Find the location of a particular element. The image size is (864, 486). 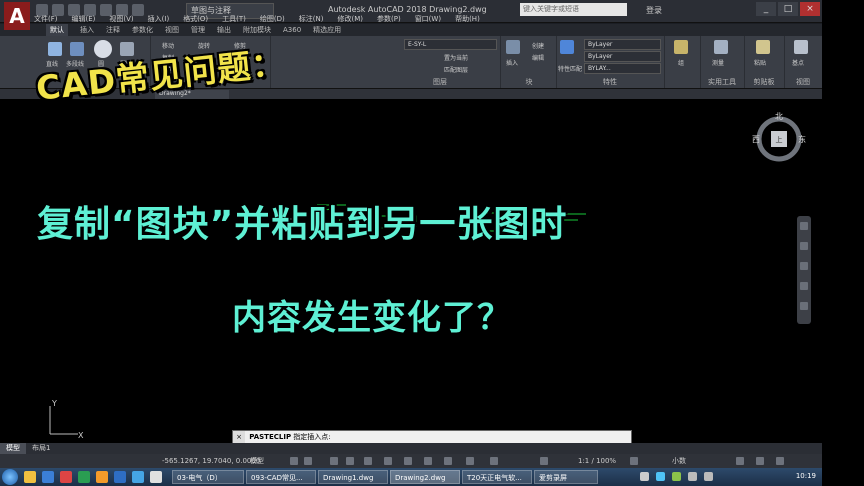

annotation-monitor-icon is located at coordinates (494, 461).